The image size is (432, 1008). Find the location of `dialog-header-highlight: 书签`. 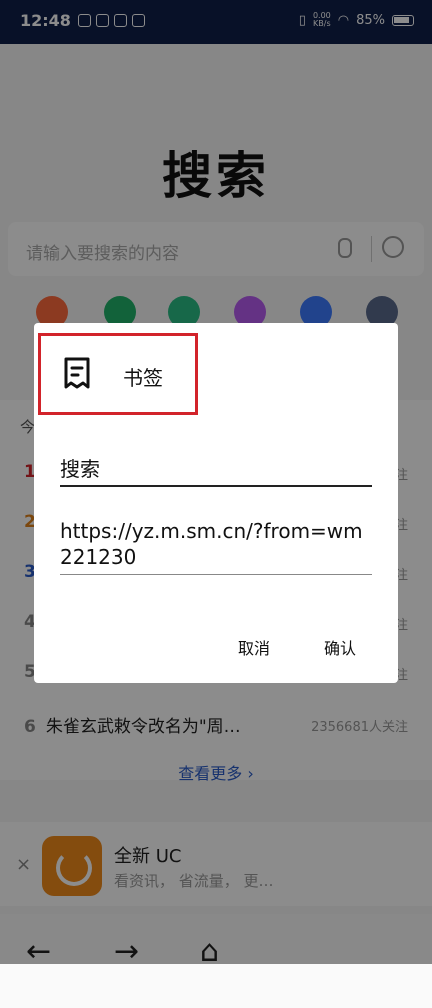

dialog-header-highlight: 书签 is located at coordinates (118, 374).